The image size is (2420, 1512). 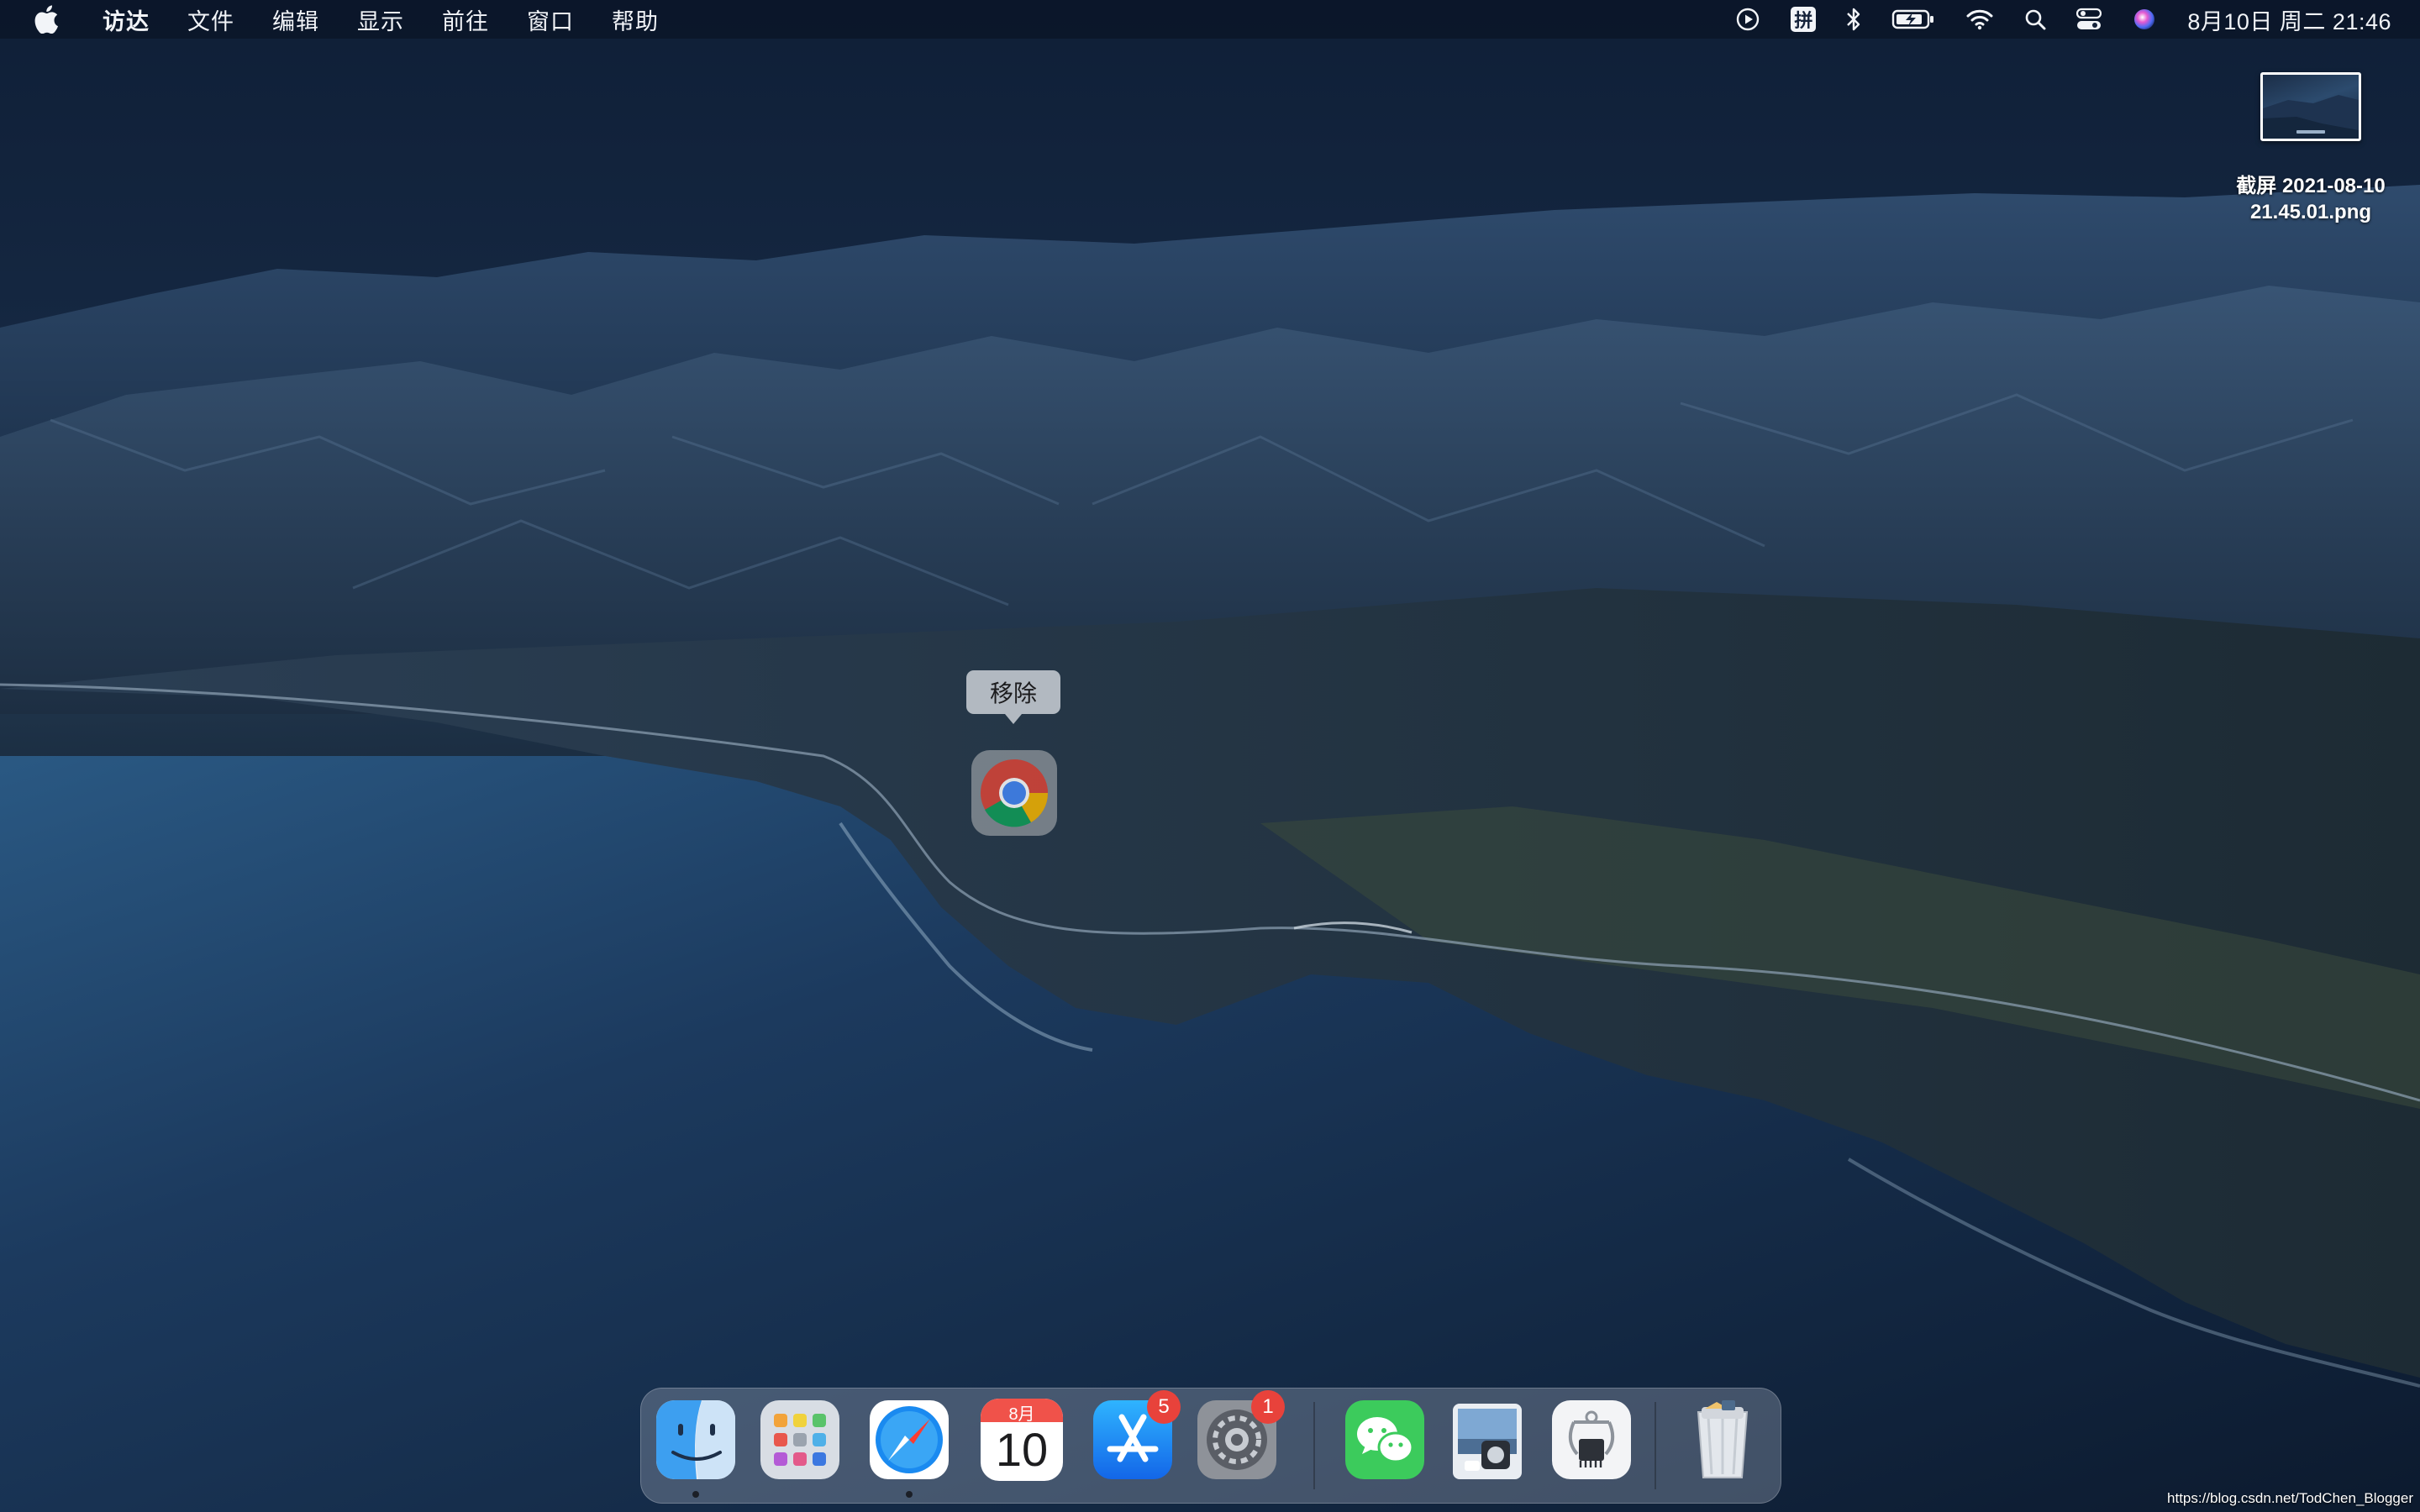 I want to click on safari-icon, so click(x=909, y=1447).